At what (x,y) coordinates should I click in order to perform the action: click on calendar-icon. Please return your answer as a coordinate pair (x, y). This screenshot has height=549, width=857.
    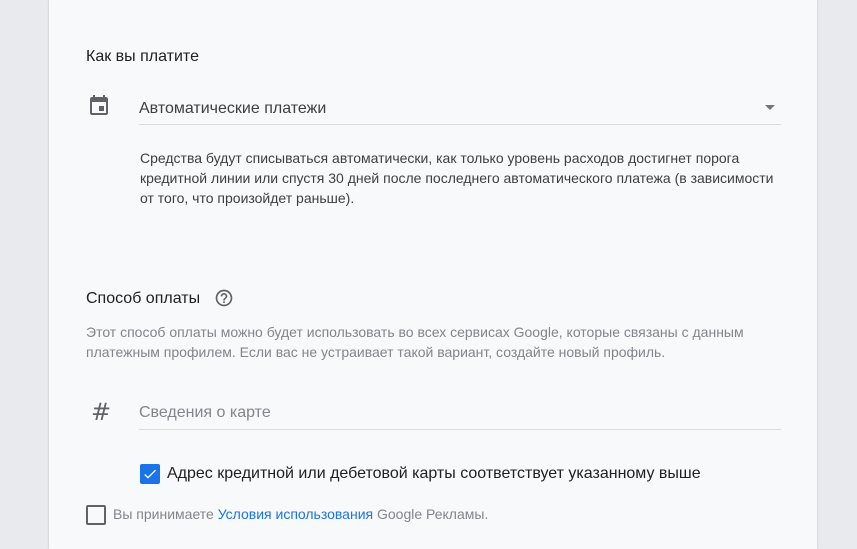
    Looking at the image, I should click on (99, 105).